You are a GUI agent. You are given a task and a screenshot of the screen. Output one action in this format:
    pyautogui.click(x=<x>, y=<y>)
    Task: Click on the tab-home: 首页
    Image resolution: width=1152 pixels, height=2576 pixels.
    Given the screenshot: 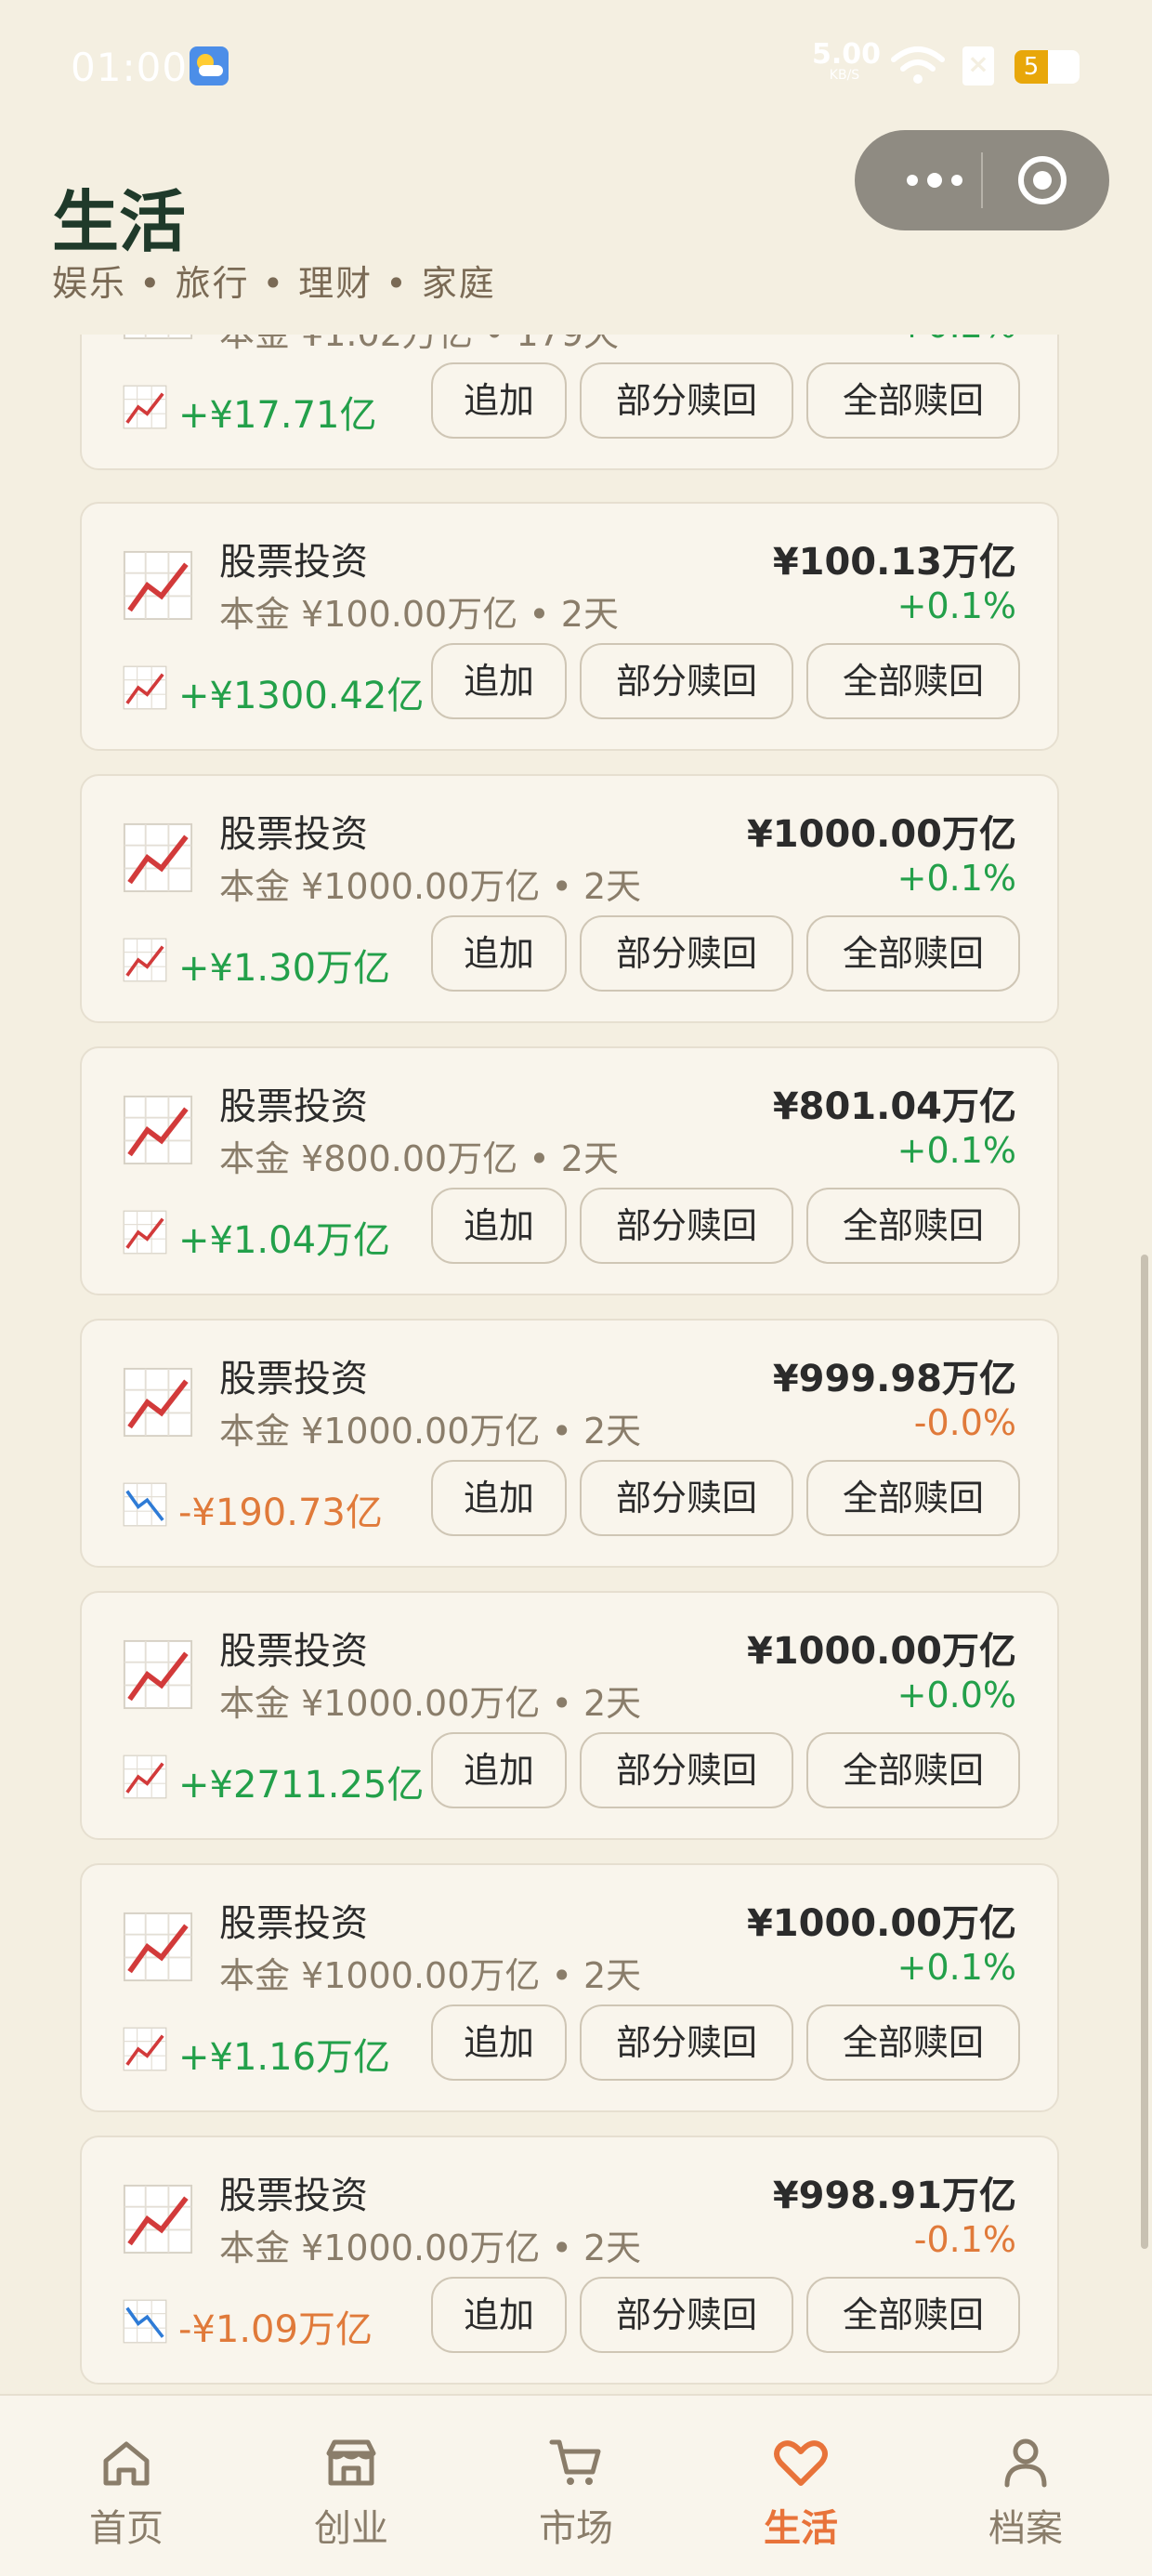 What is the action you would take?
    pyautogui.click(x=126, y=2498)
    